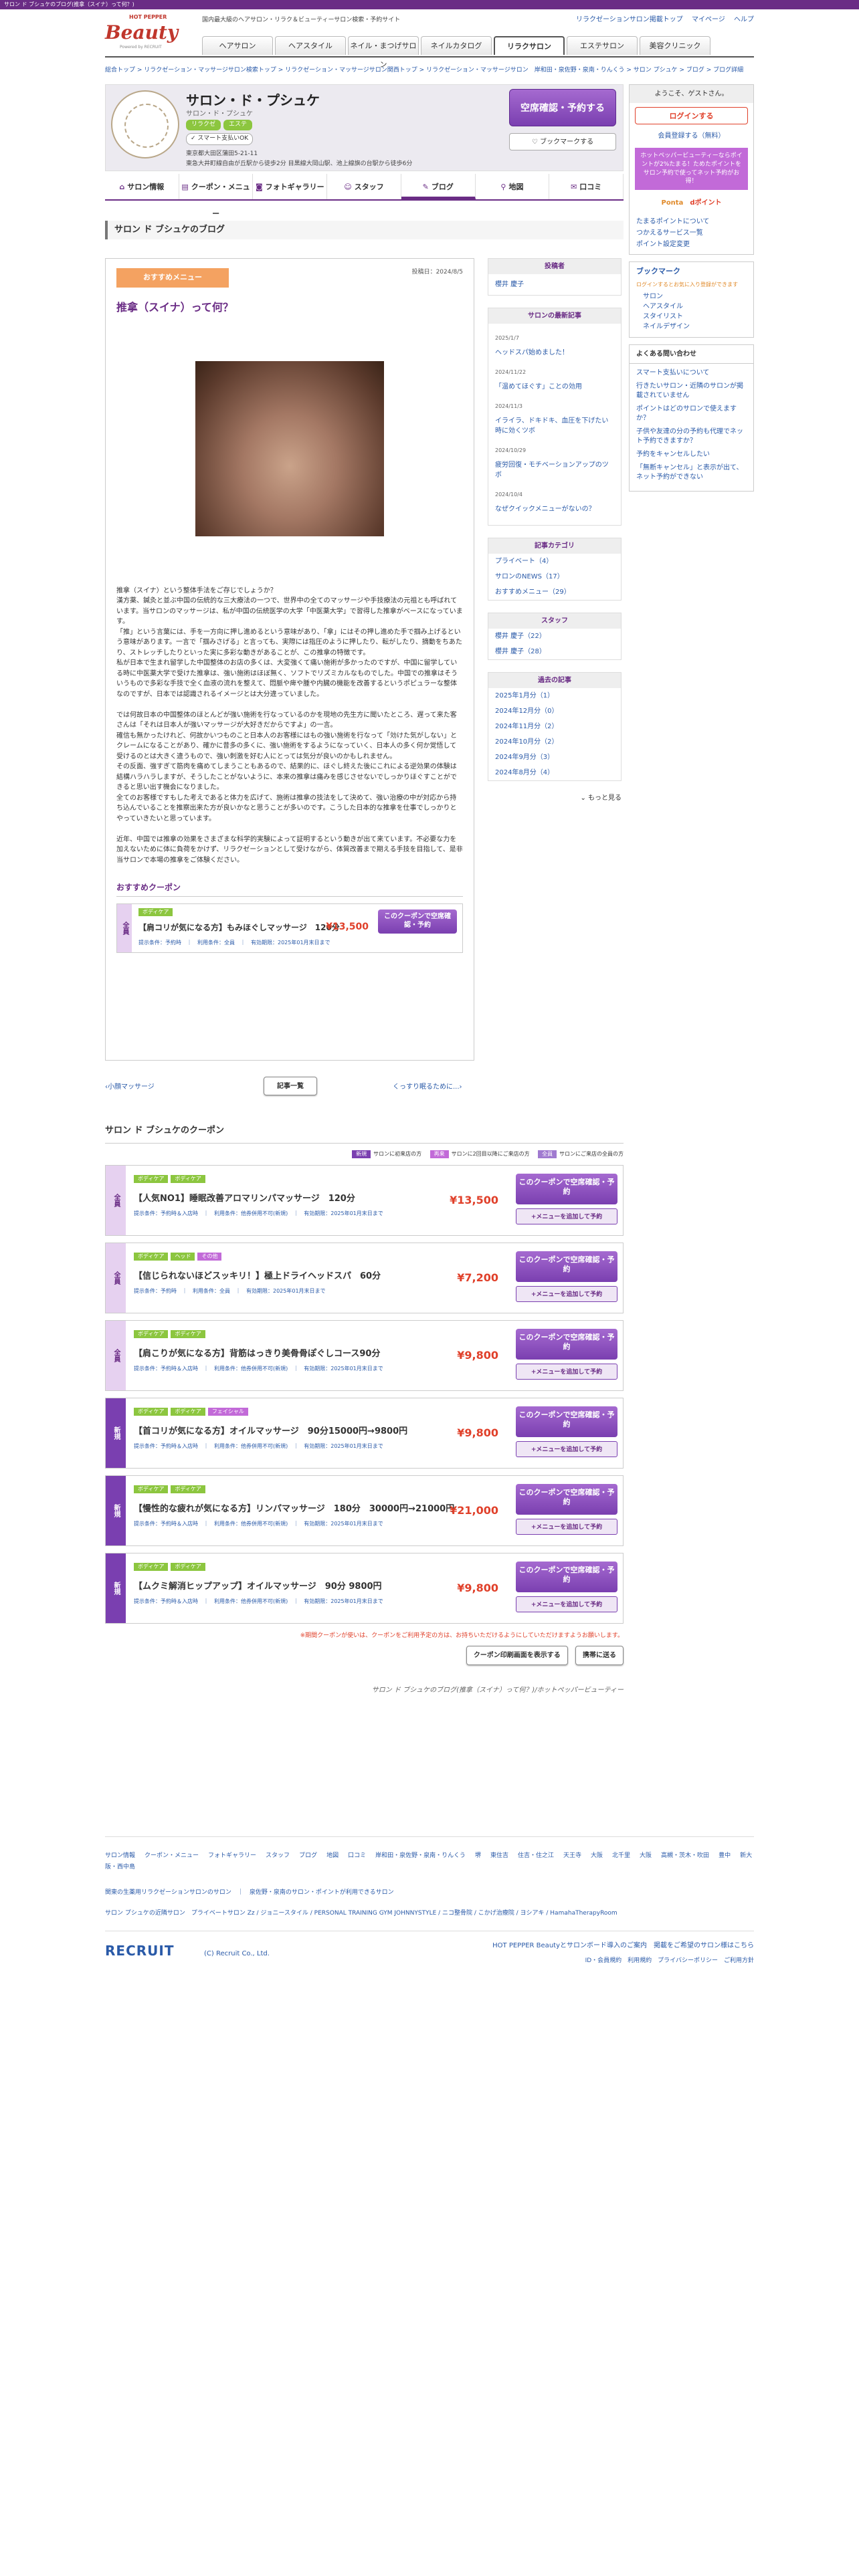 The height and width of the screenshot is (2576, 859). I want to click on login-button: ログインする, so click(691, 116).